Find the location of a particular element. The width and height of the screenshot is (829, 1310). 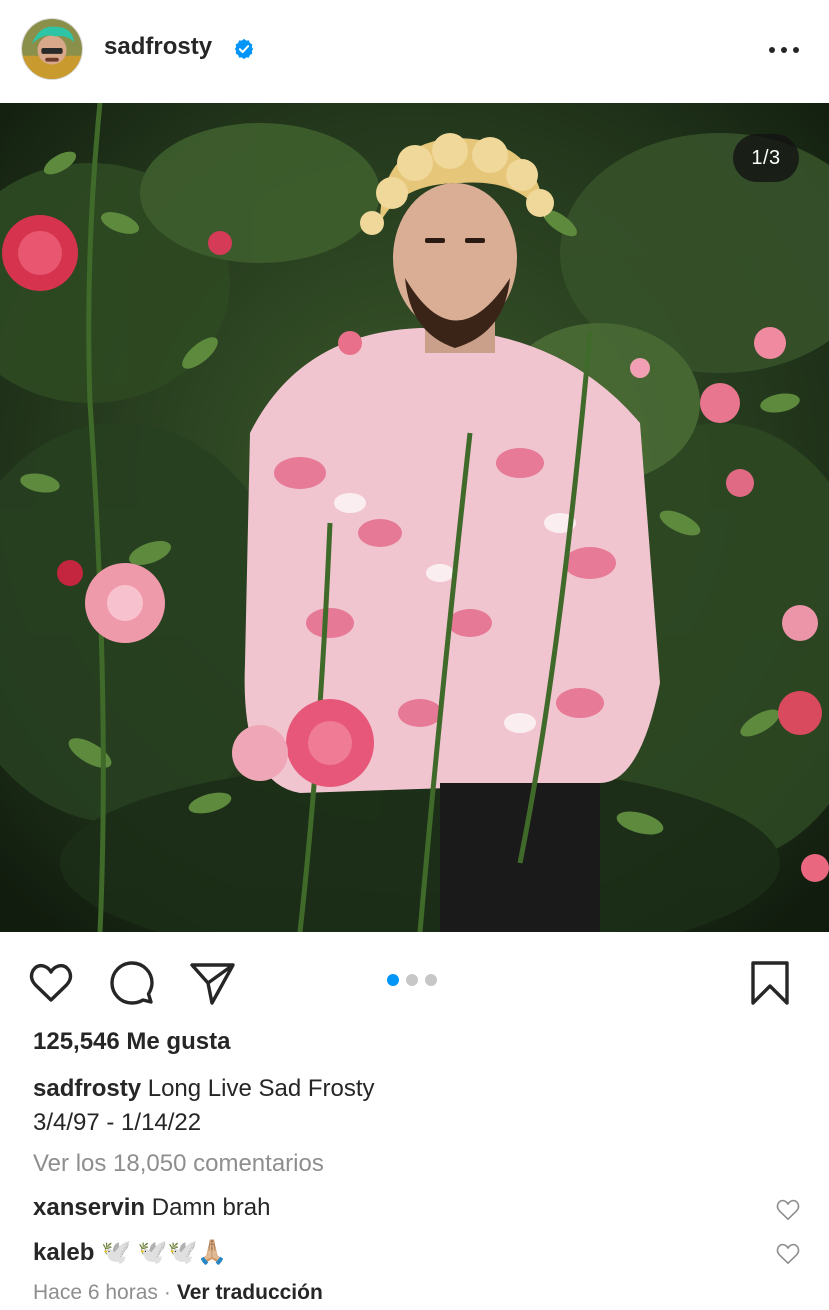

post-timestamp: Hace 6 horas is located at coordinates (95, 1292).